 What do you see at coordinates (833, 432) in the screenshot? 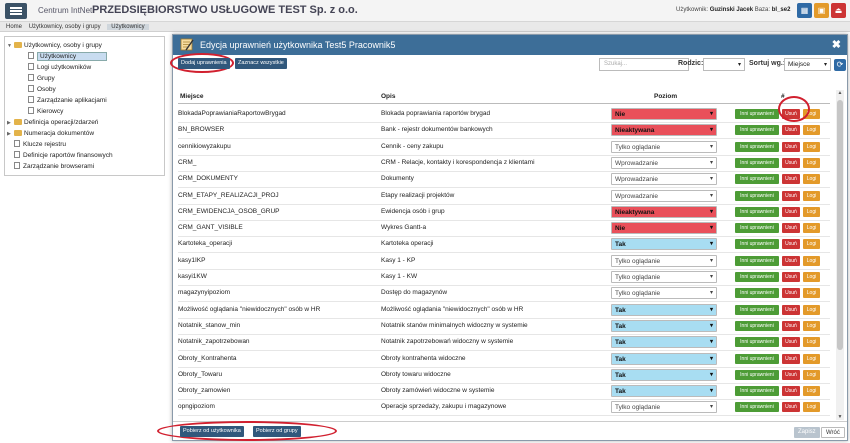
I see `back-button: Wróć` at bounding box center [833, 432].